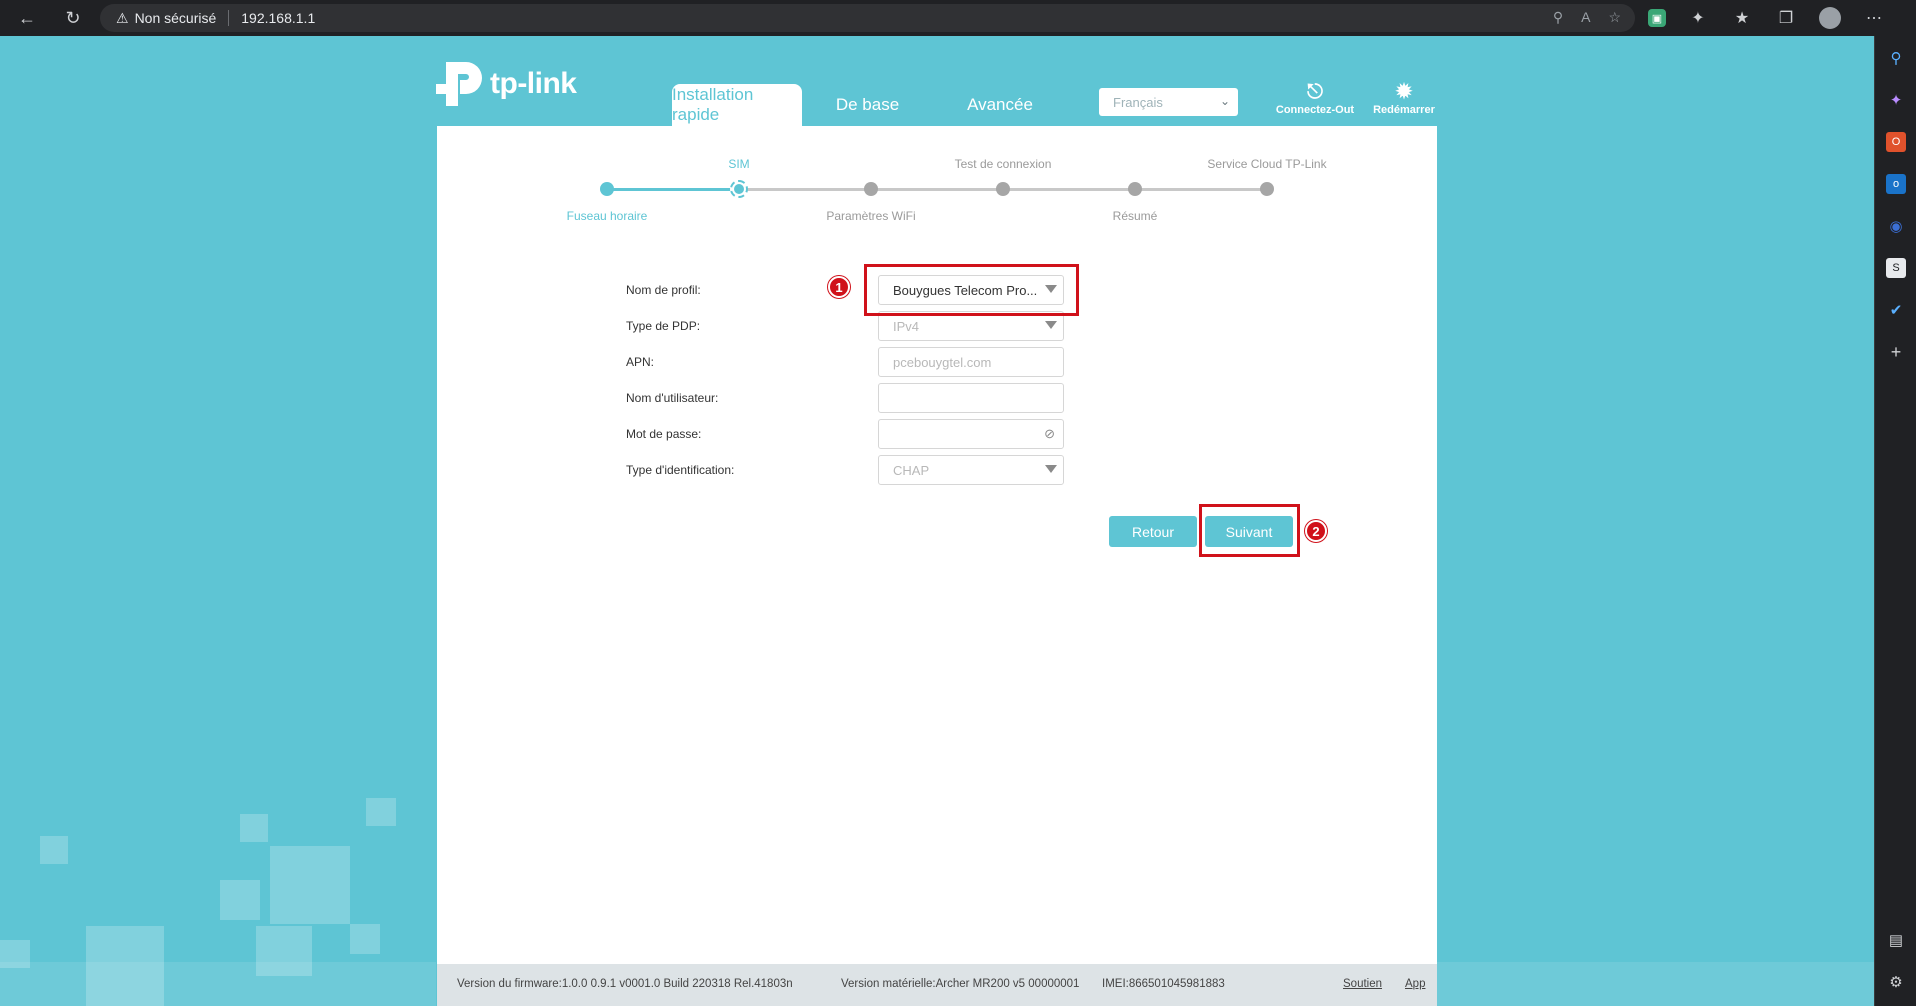  I want to click on address-separator, so click(229, 18).